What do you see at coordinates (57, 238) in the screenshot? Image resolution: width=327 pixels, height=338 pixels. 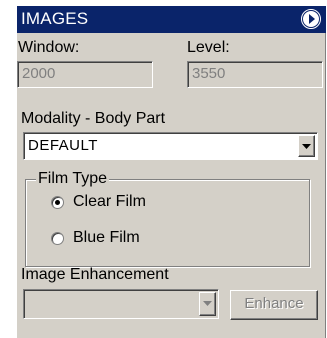 I see `blue-film-radio` at bounding box center [57, 238].